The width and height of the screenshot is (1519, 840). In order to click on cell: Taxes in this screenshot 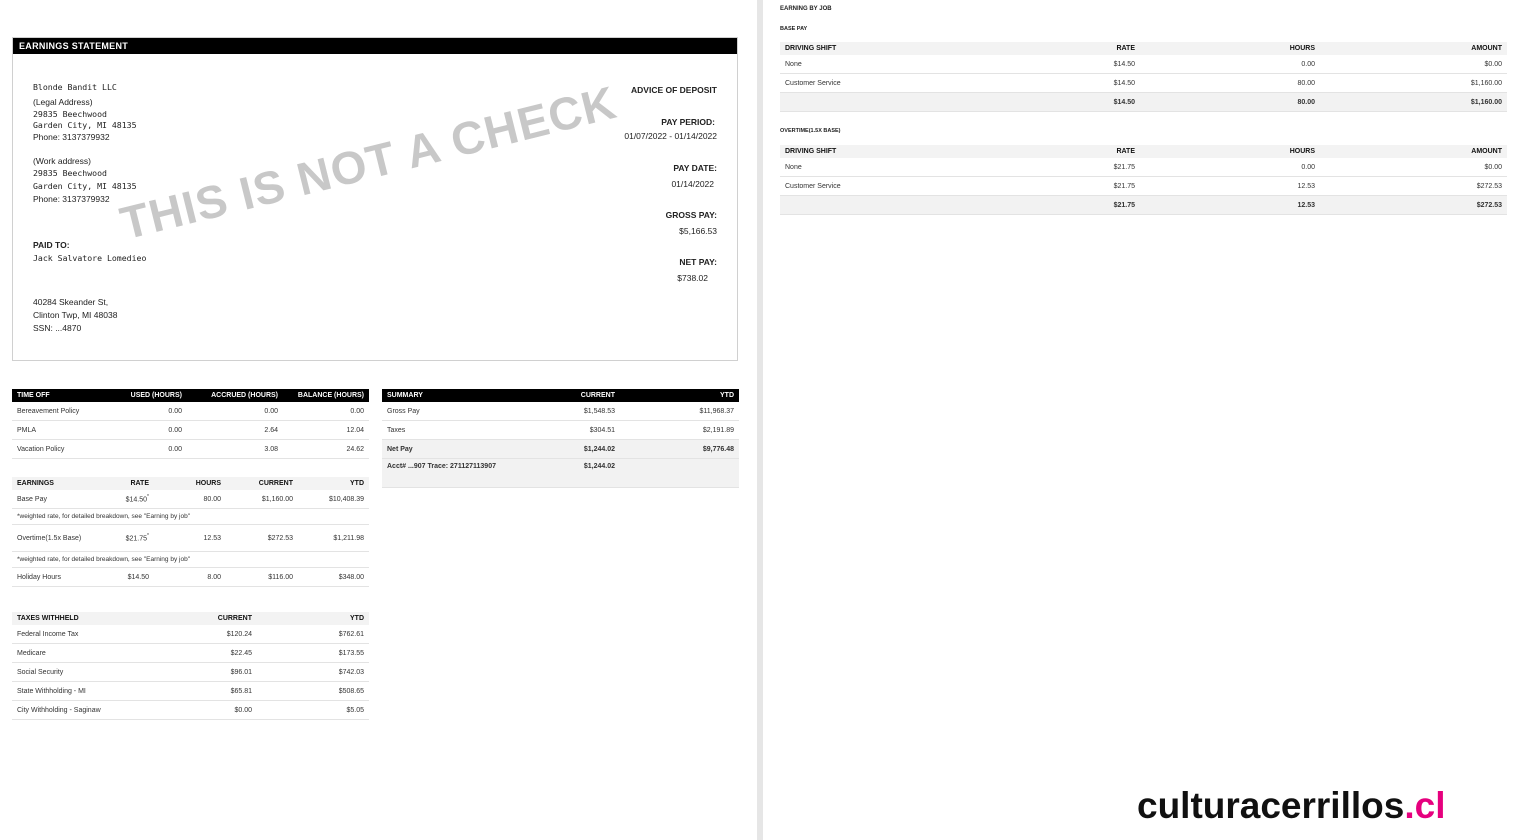, I will do `click(442, 430)`.